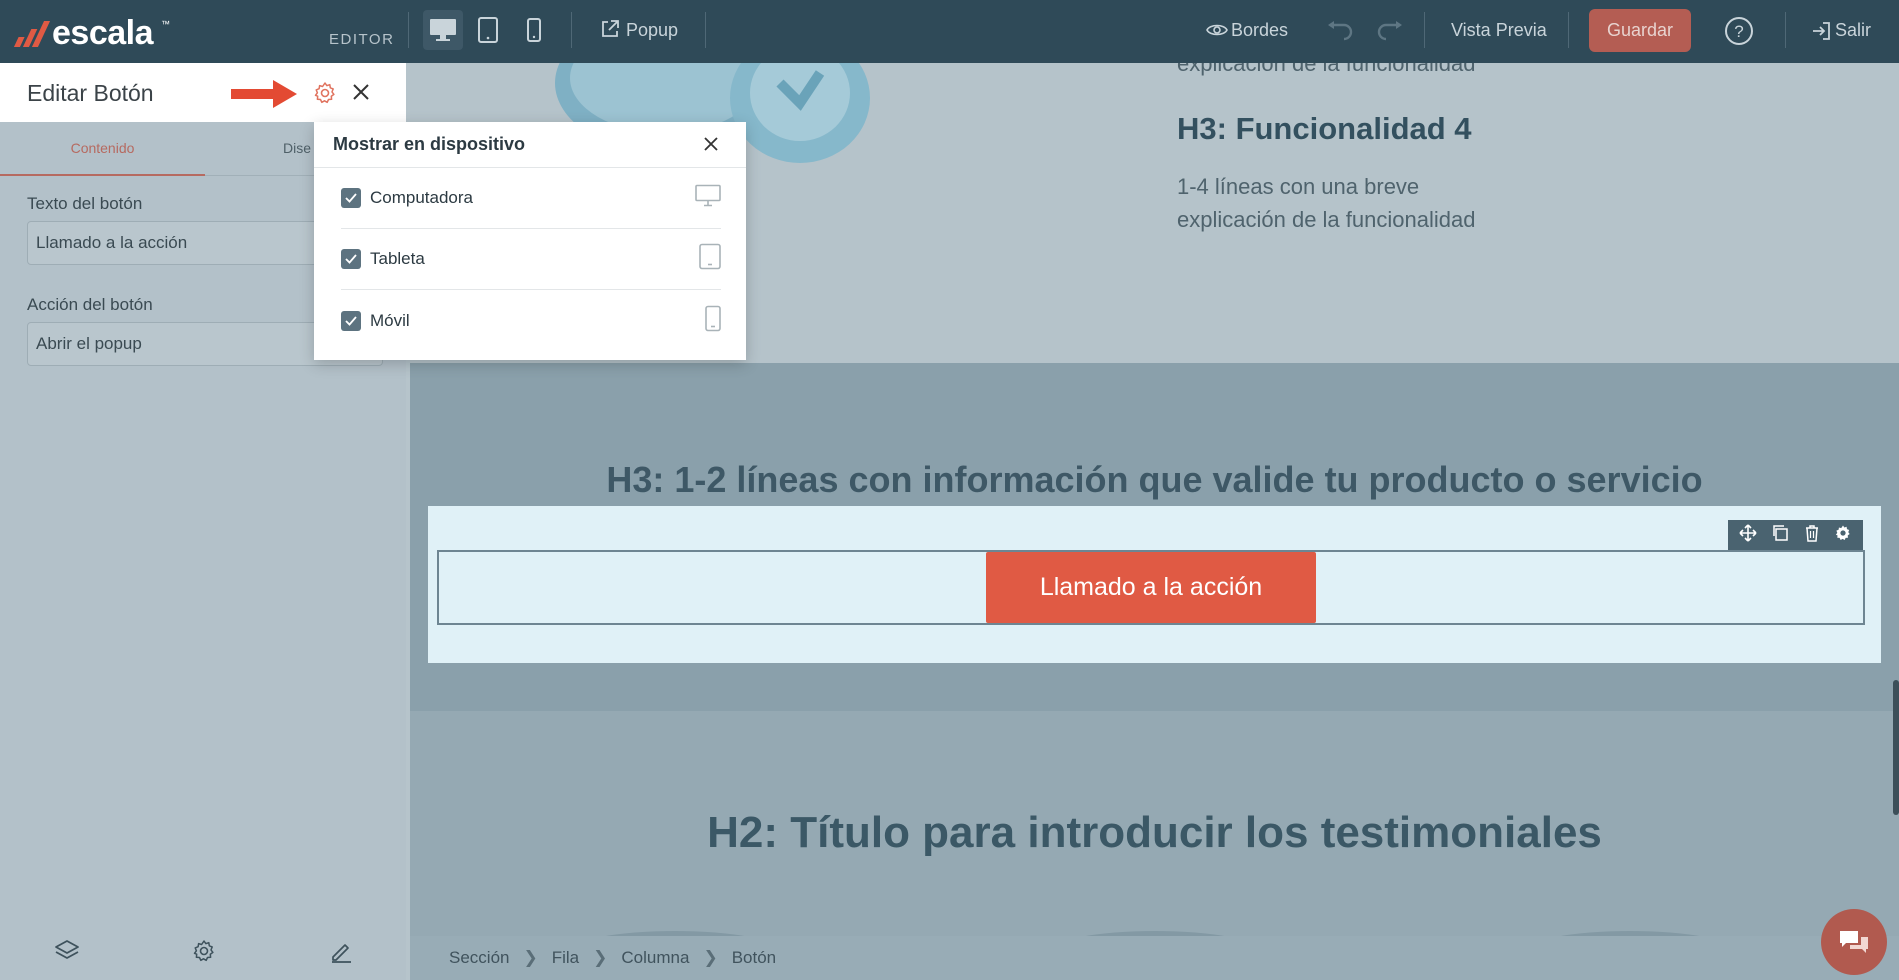  I want to click on device-option-tablet: Tableta, so click(531, 259).